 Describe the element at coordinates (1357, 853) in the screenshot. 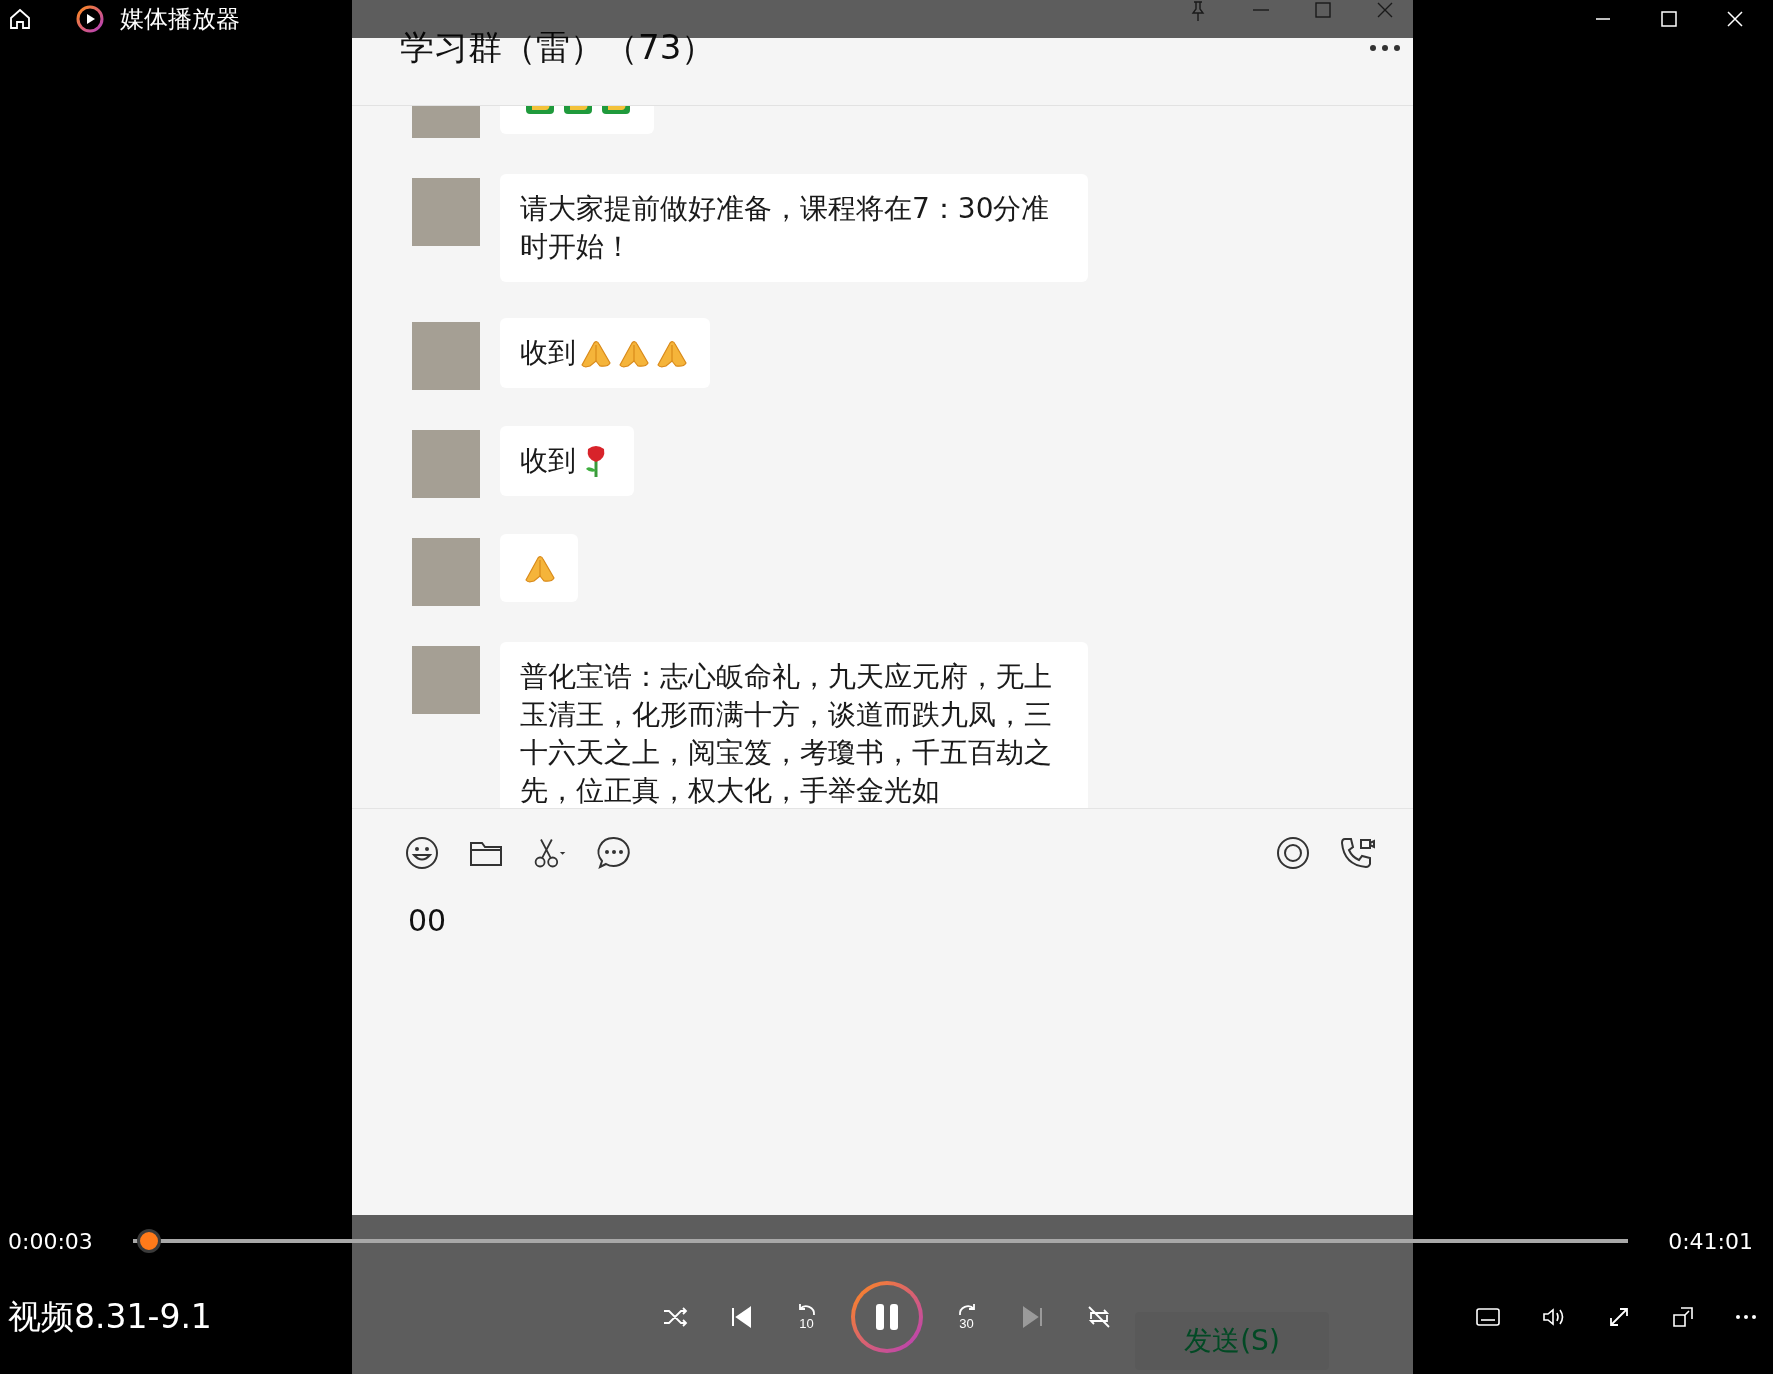

I see `phone-icon` at that location.